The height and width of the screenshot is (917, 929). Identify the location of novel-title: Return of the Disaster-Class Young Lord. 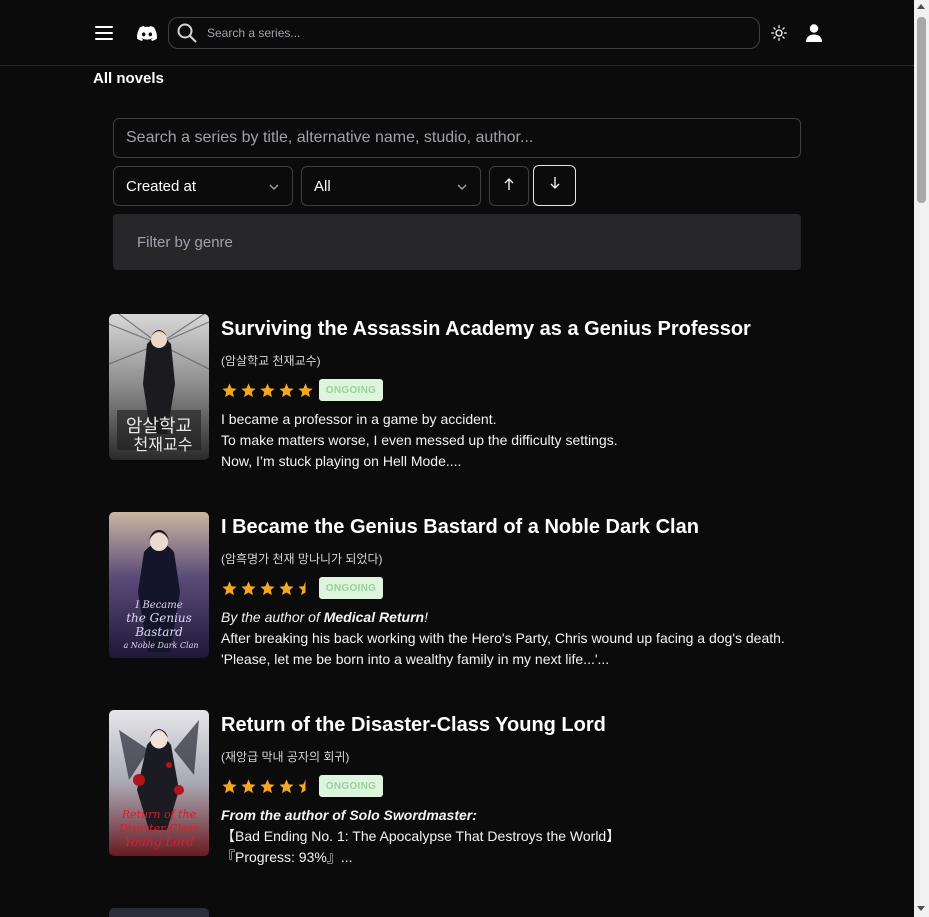
(413, 725).